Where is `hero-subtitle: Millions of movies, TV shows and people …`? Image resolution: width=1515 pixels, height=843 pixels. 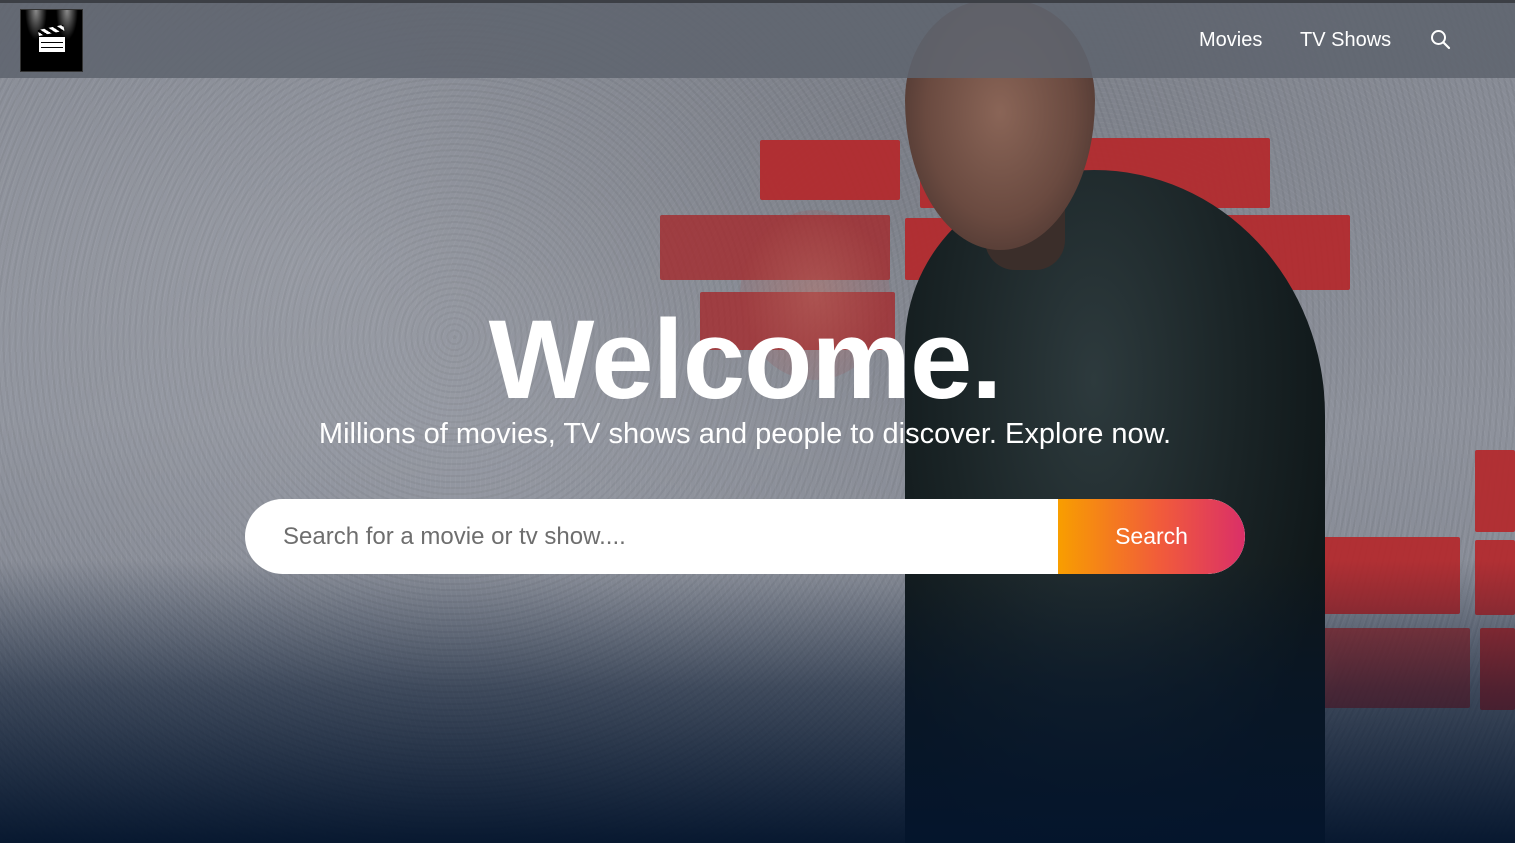
hero-subtitle: Millions of movies, TV shows and people … is located at coordinates (745, 434).